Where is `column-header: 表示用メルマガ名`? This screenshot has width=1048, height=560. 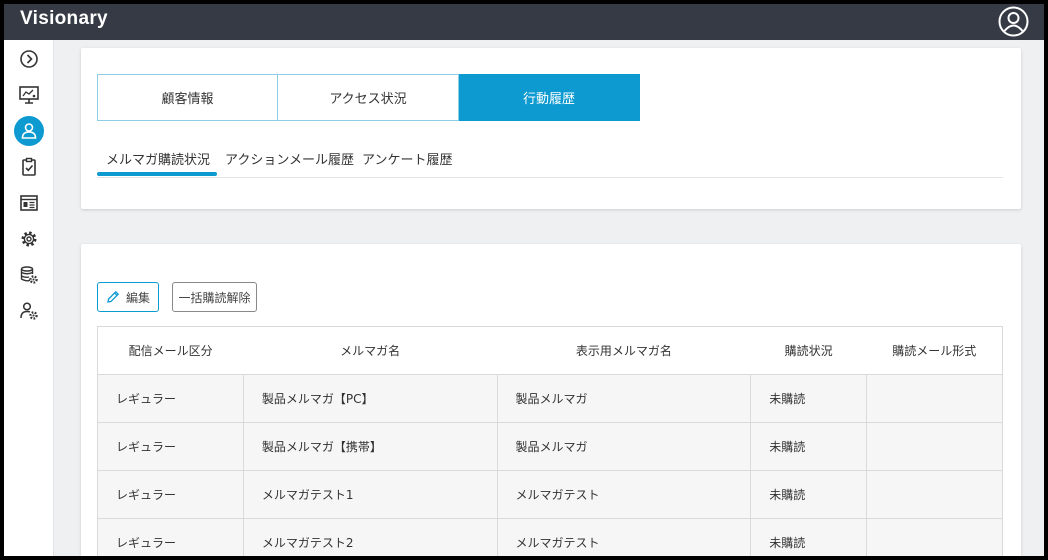
column-header: 表示用メルマガ名 is located at coordinates (624, 350).